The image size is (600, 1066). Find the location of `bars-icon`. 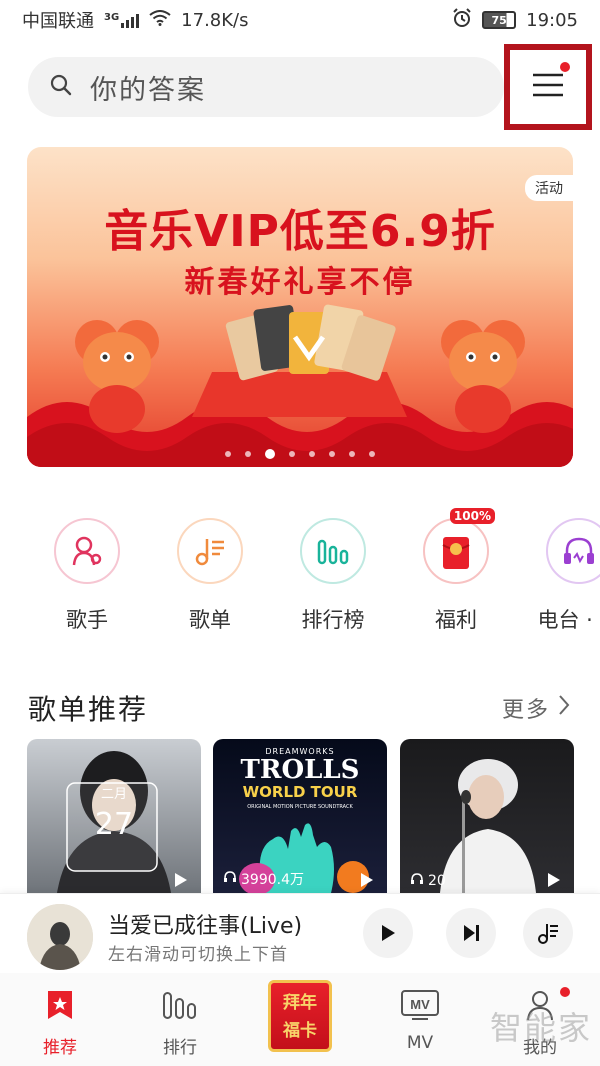

bars-icon is located at coordinates (180, 1005).